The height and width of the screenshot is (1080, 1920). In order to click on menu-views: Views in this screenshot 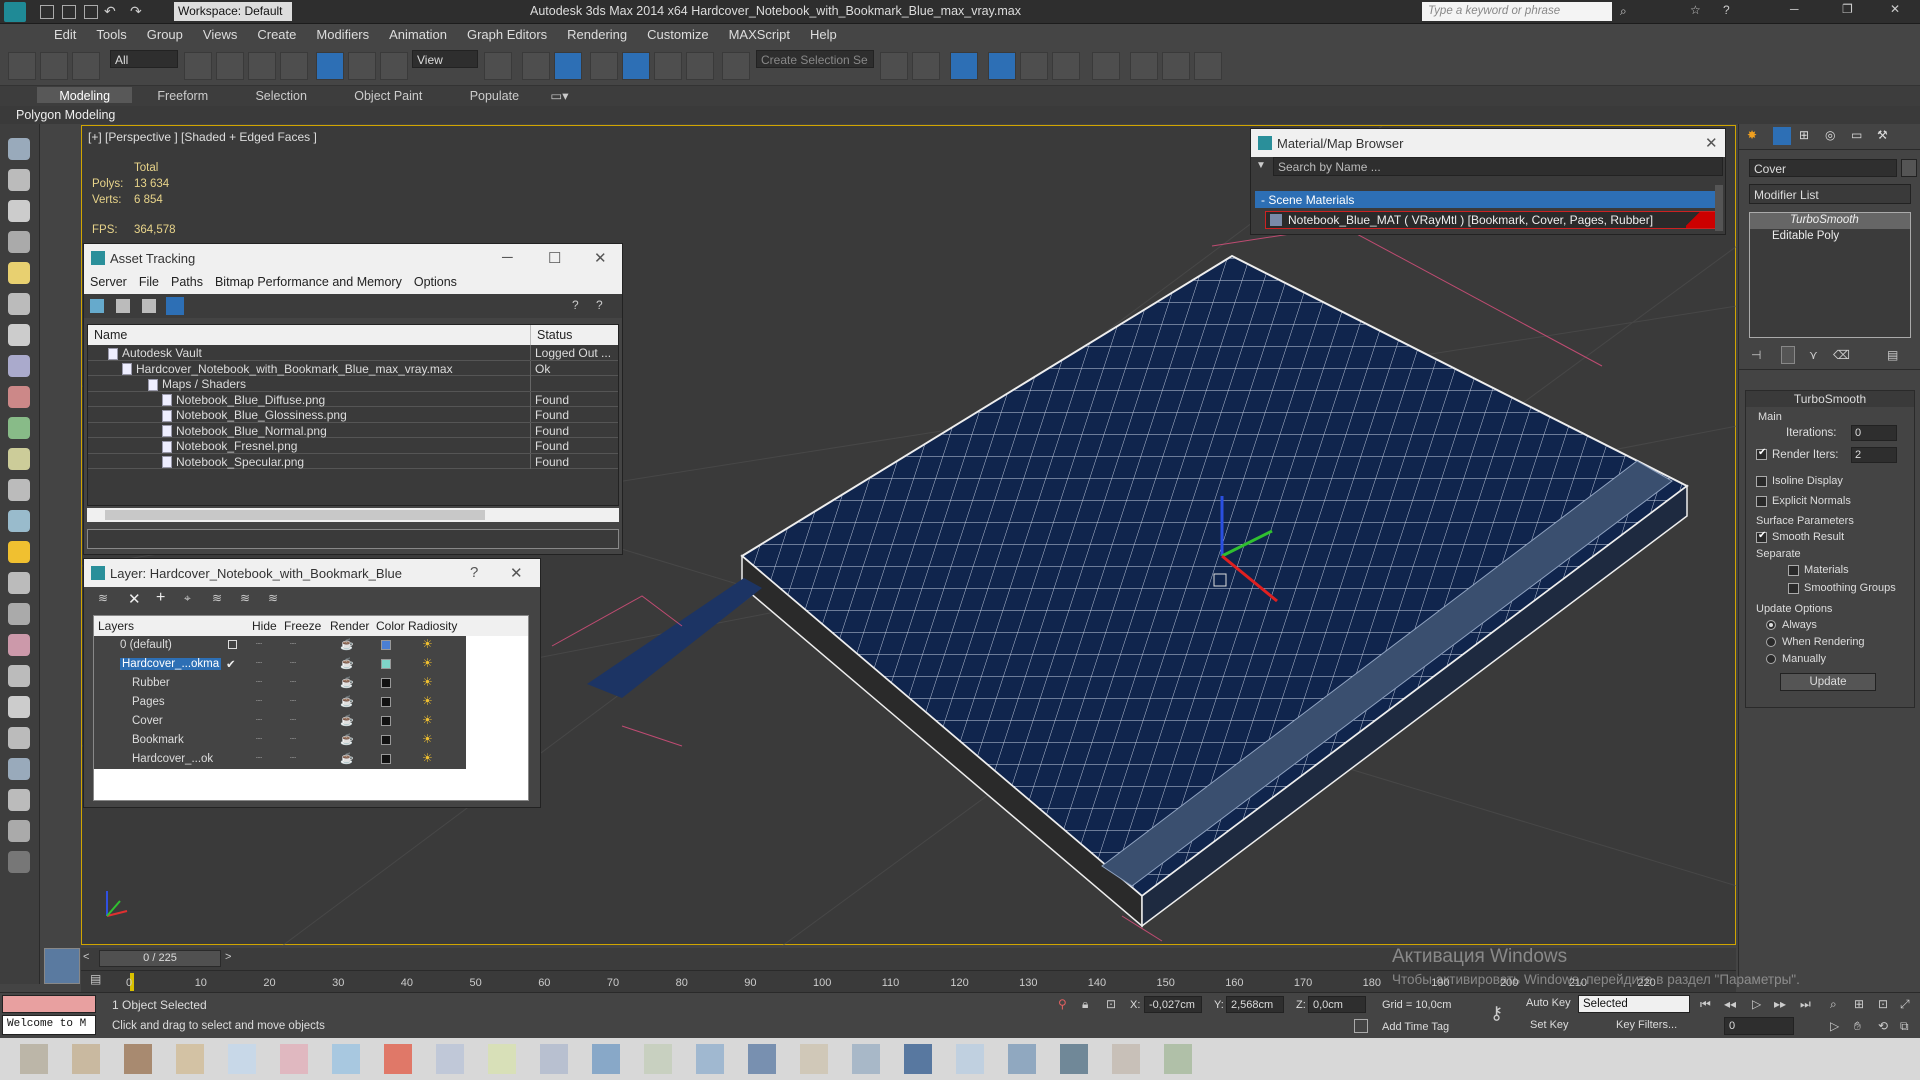, I will do `click(220, 33)`.